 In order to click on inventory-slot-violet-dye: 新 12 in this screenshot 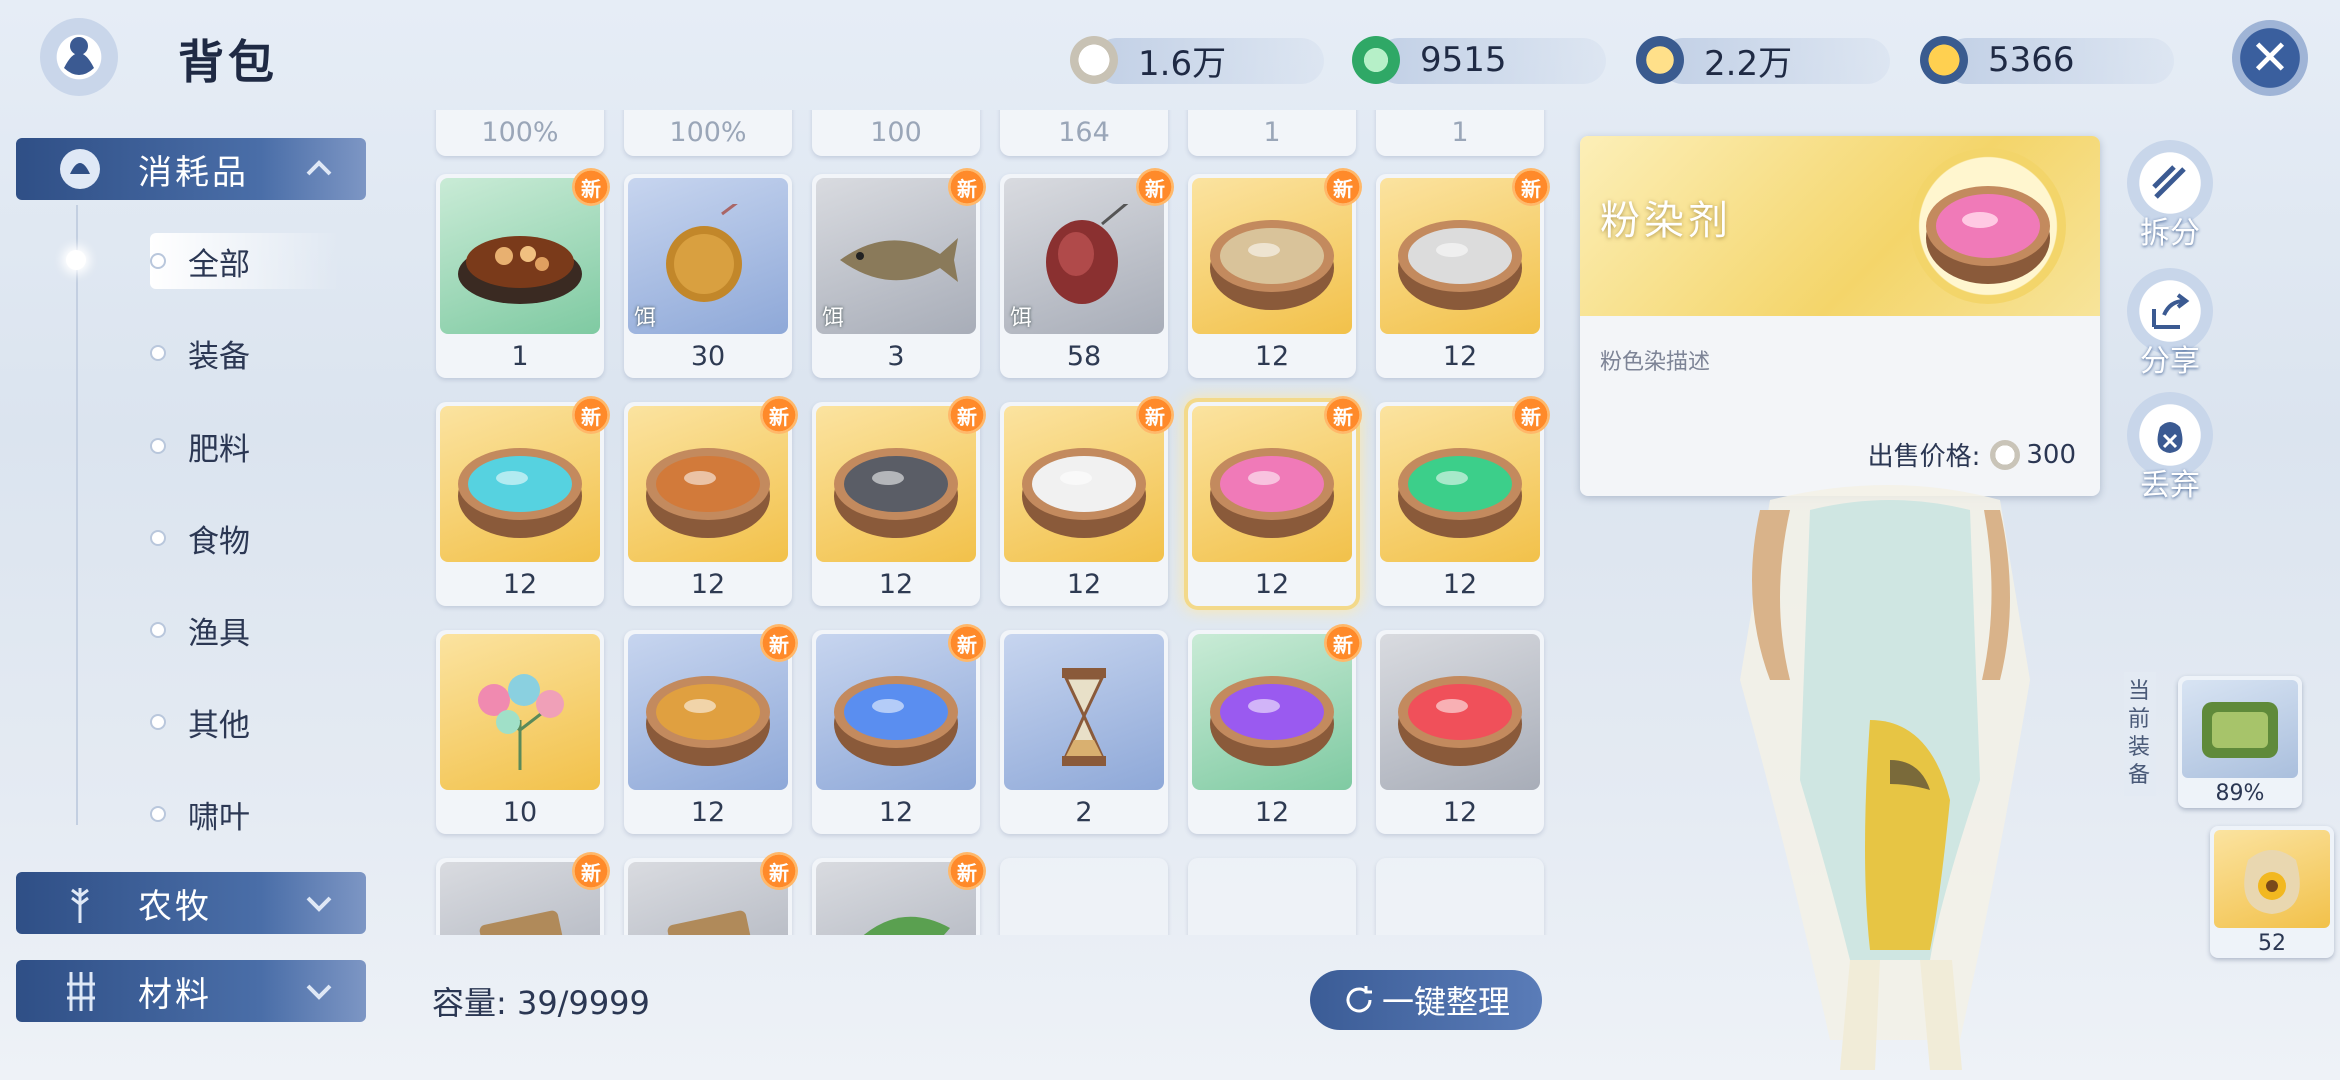, I will do `click(1275, 729)`.